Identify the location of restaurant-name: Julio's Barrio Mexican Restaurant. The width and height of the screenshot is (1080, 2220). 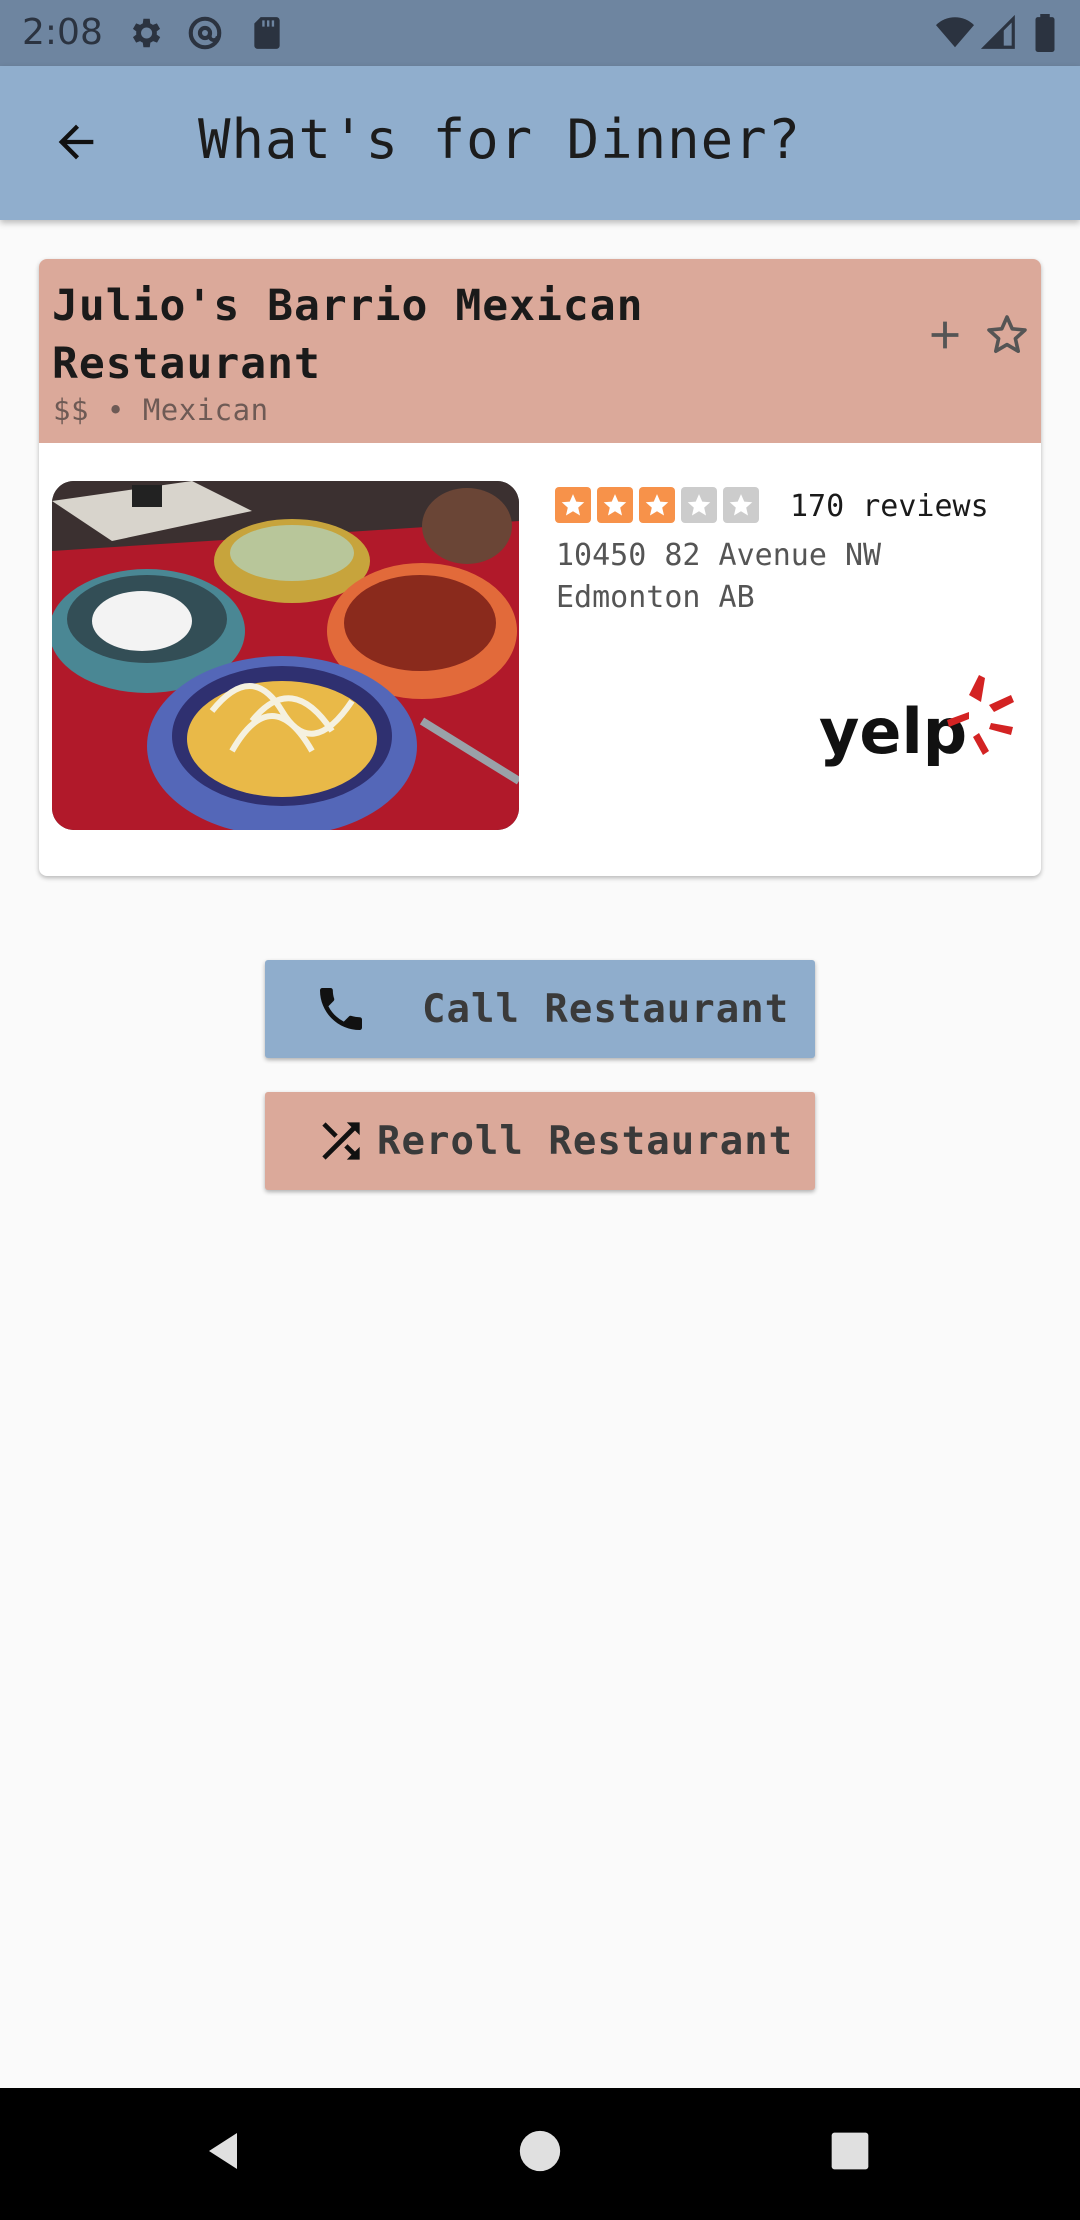
(348, 335).